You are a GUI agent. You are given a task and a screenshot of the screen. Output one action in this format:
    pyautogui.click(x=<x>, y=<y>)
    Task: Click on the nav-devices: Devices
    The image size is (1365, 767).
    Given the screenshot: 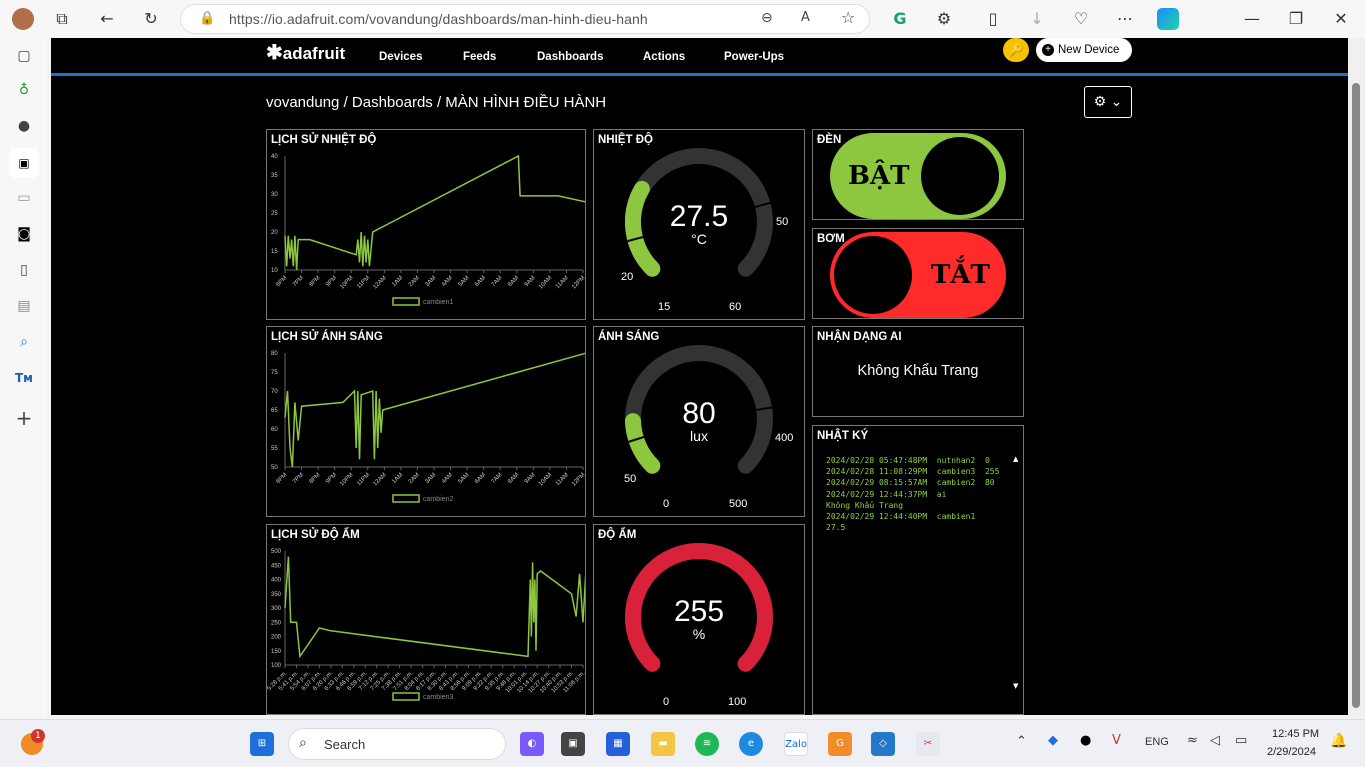 What is the action you would take?
    pyautogui.click(x=400, y=57)
    